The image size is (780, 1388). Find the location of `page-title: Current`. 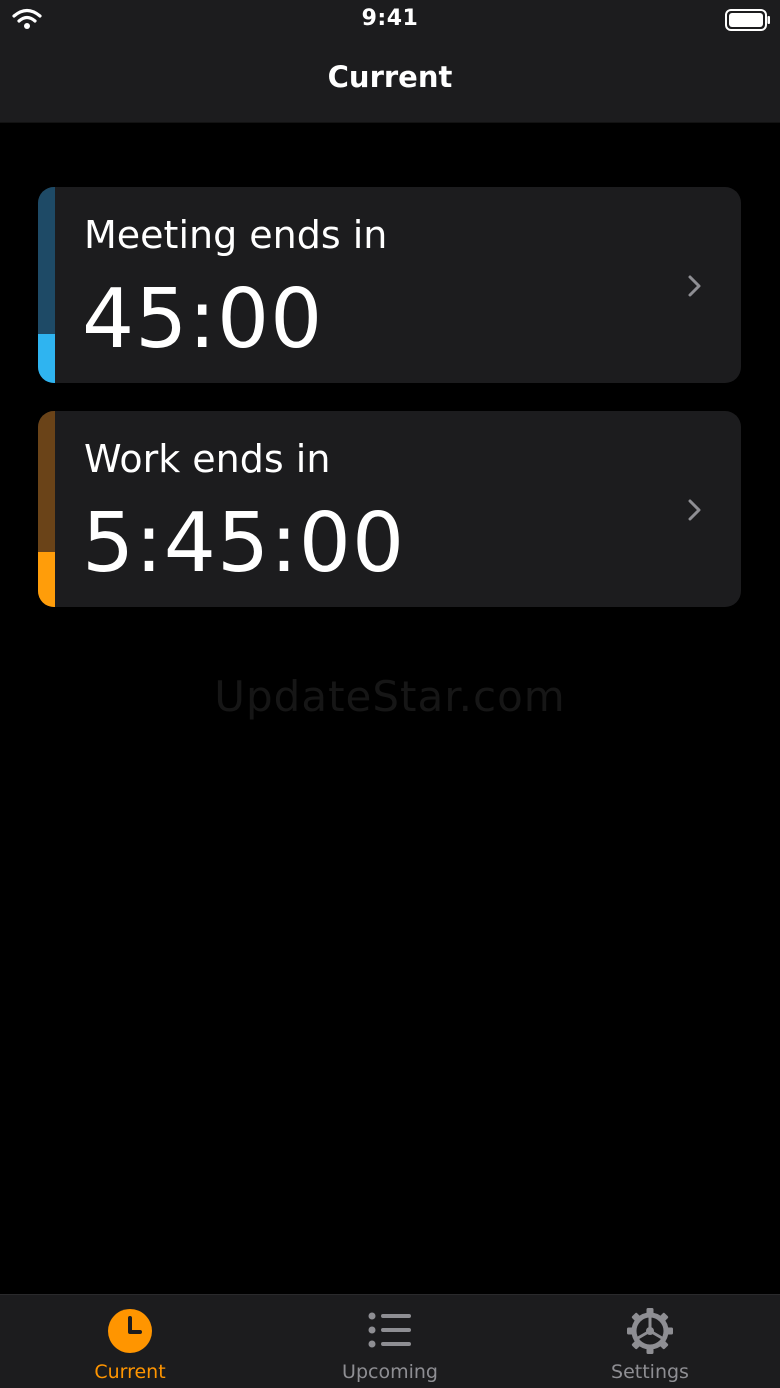

page-title: Current is located at coordinates (390, 77).